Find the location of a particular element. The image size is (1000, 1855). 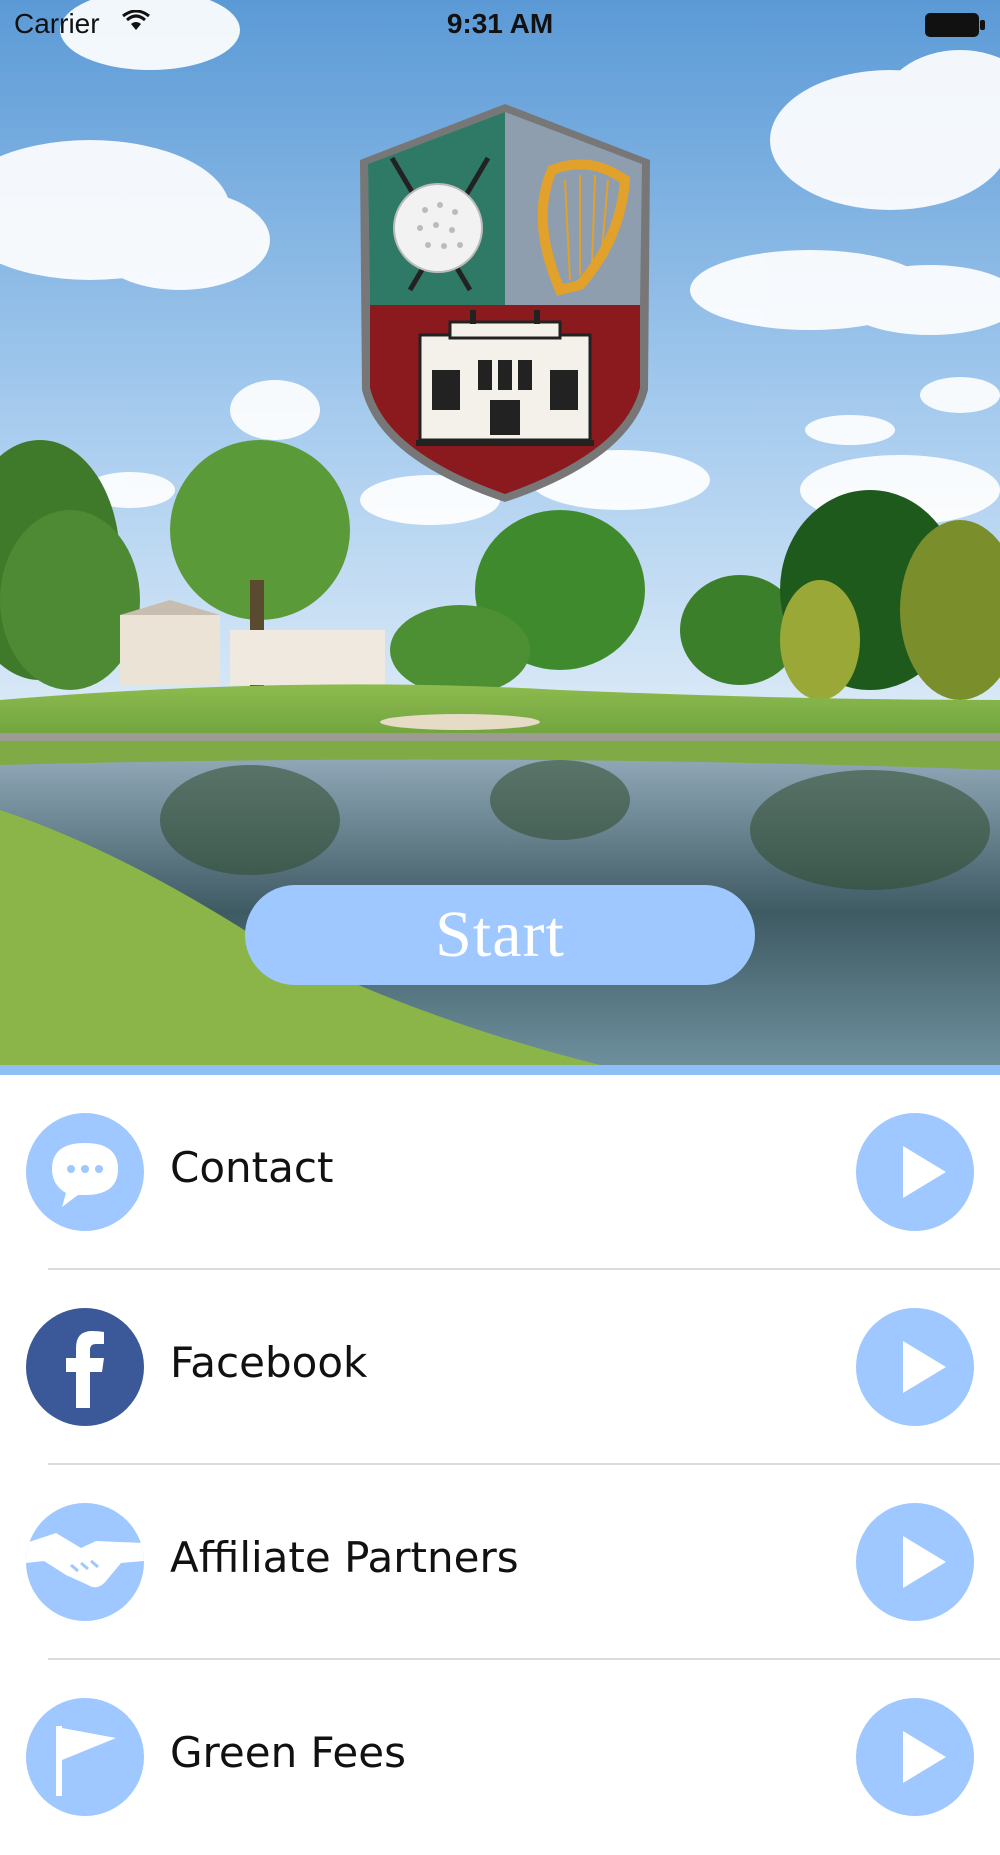

menu-item-green-fees: Green Fees is located at coordinates (500, 1757).